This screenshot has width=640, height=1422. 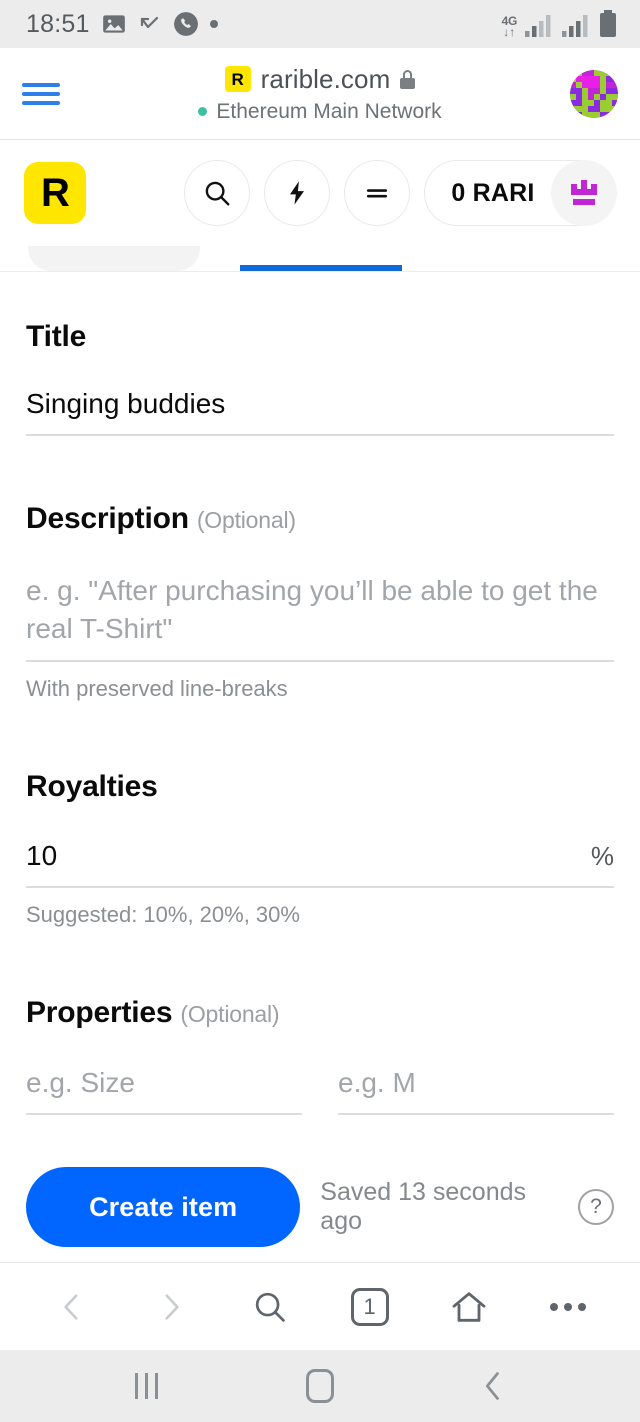 I want to click on forward-button, so click(x=171, y=1307).